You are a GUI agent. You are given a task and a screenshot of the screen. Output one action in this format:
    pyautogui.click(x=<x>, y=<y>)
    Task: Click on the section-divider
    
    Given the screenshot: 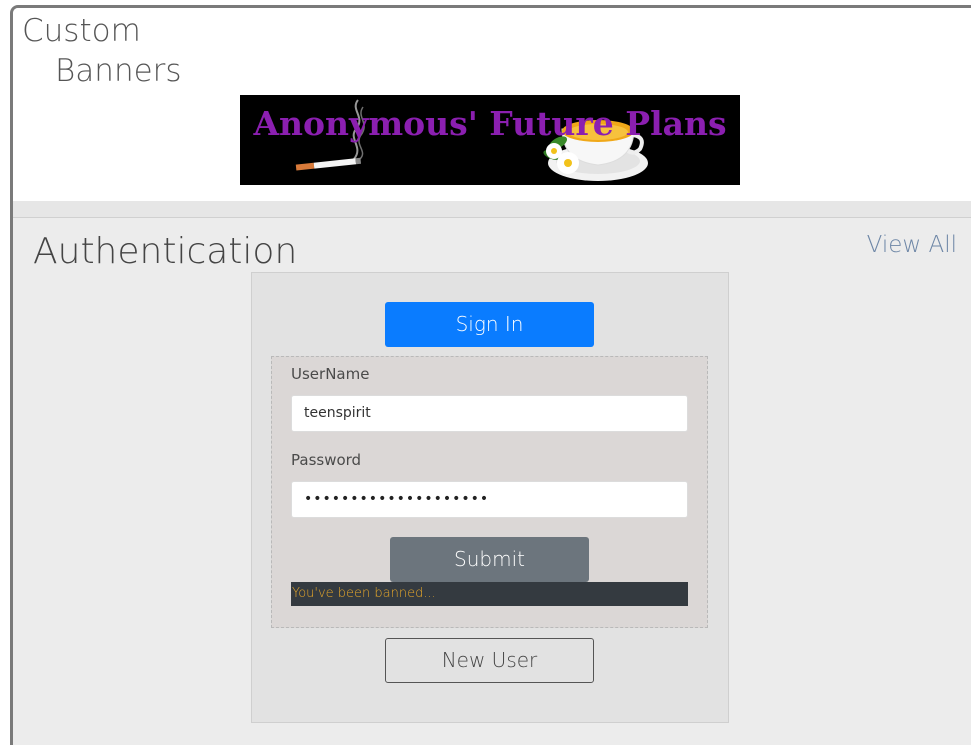 What is the action you would take?
    pyautogui.click(x=492, y=209)
    